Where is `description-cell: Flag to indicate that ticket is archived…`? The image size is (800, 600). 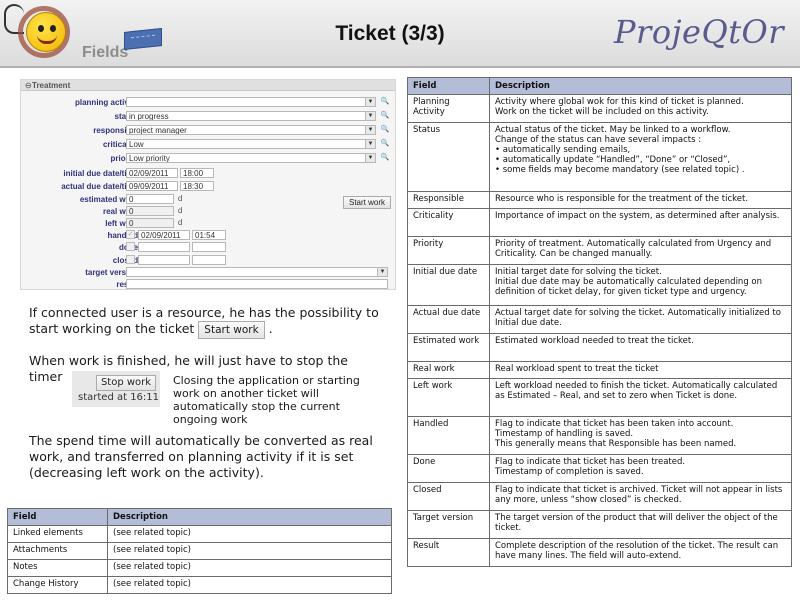 description-cell: Flag to indicate that ticket is archived… is located at coordinates (640, 496).